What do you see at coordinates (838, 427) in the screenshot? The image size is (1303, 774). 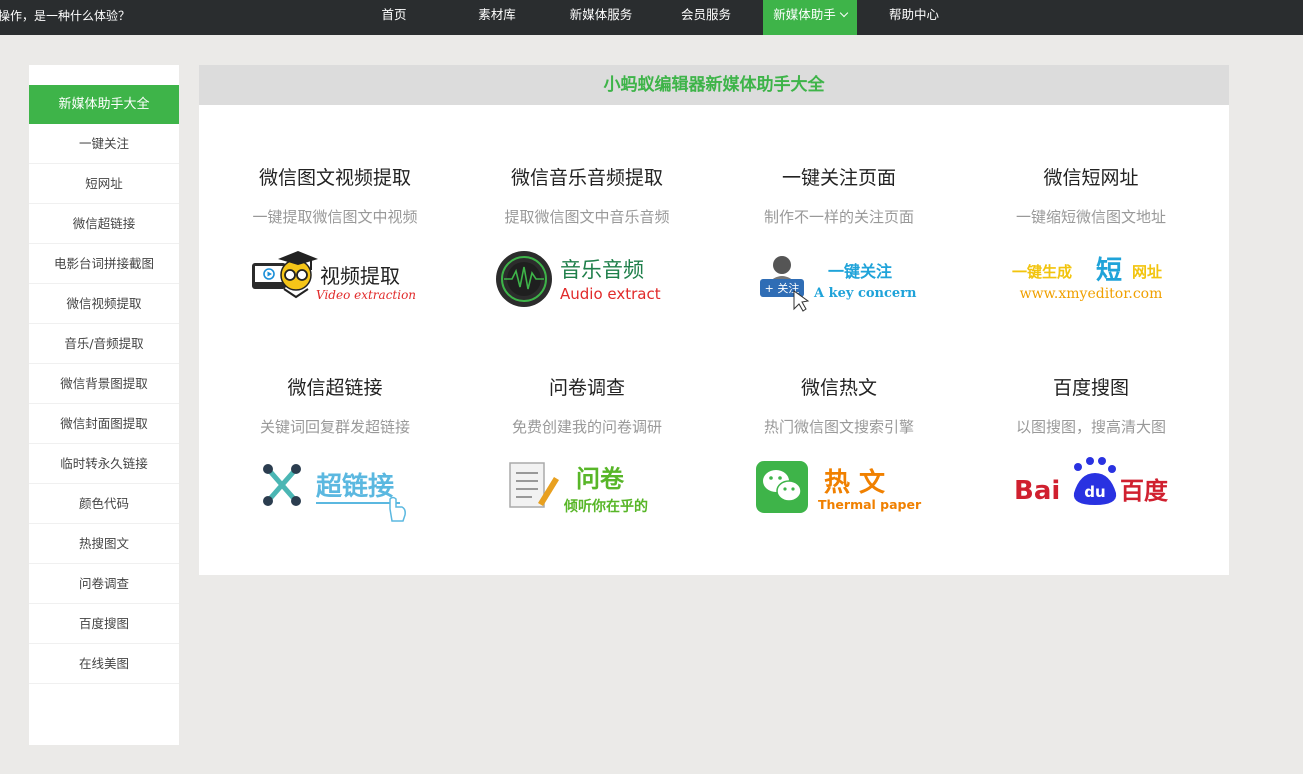 I see `tool-description: 热门微信图文搜索引擎` at bounding box center [838, 427].